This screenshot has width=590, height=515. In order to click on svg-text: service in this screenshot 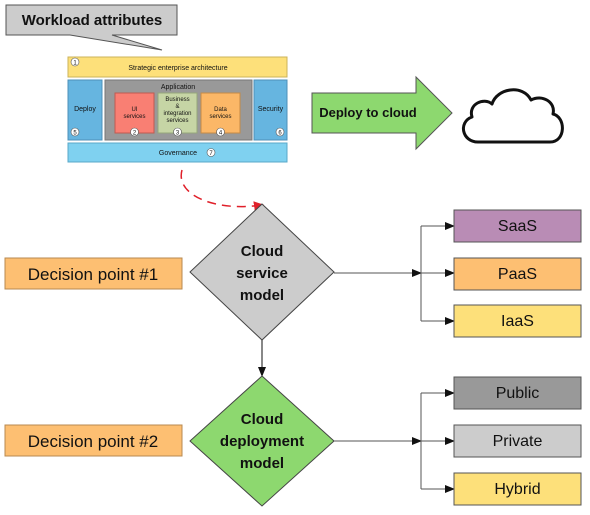, I will do `click(262, 273)`.